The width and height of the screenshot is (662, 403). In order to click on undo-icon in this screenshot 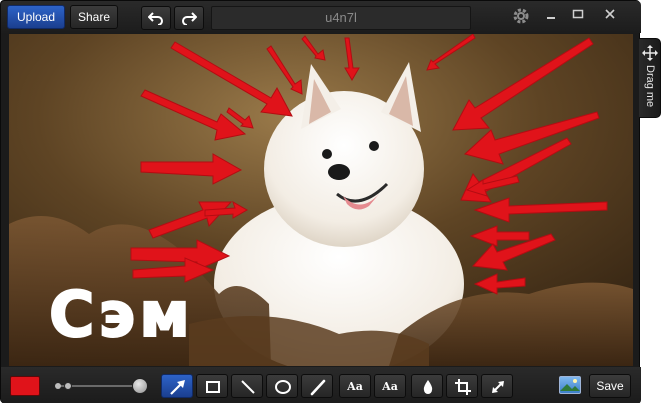, I will do `click(155, 19)`.